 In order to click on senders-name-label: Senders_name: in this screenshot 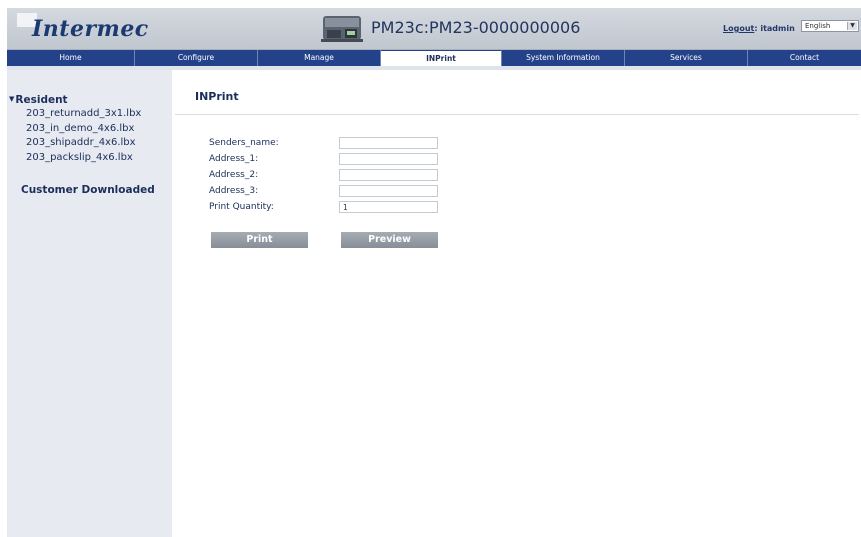, I will do `click(244, 143)`.